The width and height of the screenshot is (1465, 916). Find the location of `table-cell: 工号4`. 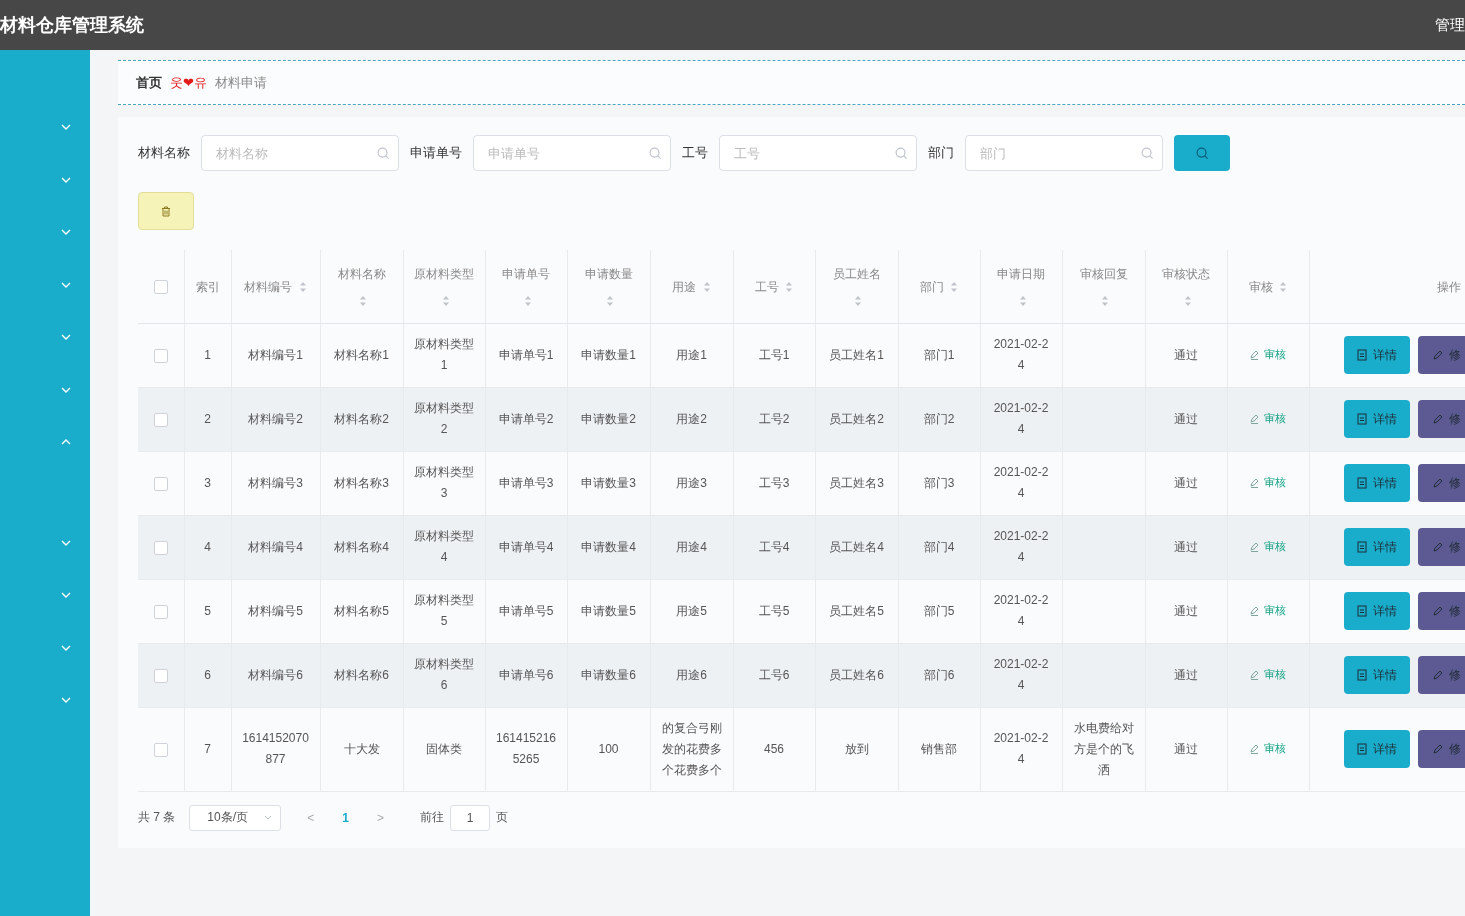

table-cell: 工号4 is located at coordinates (774, 546).